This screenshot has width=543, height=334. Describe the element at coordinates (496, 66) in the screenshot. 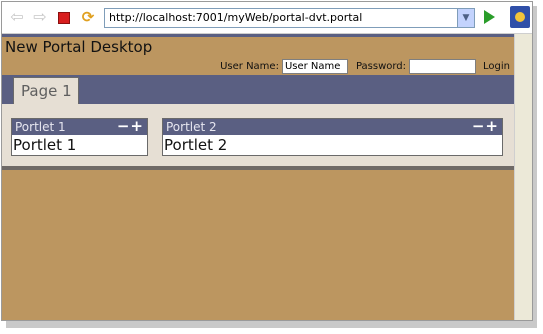

I see `login-button: Login` at that location.